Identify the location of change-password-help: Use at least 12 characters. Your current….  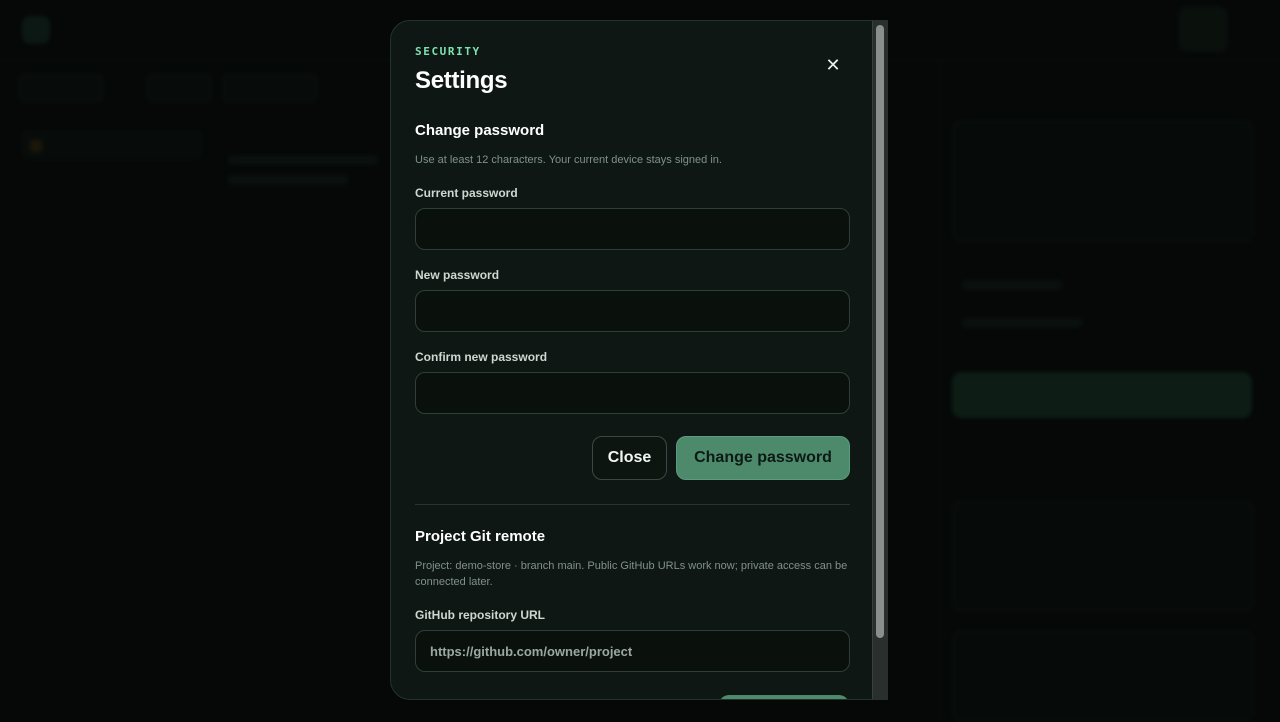
(568, 160).